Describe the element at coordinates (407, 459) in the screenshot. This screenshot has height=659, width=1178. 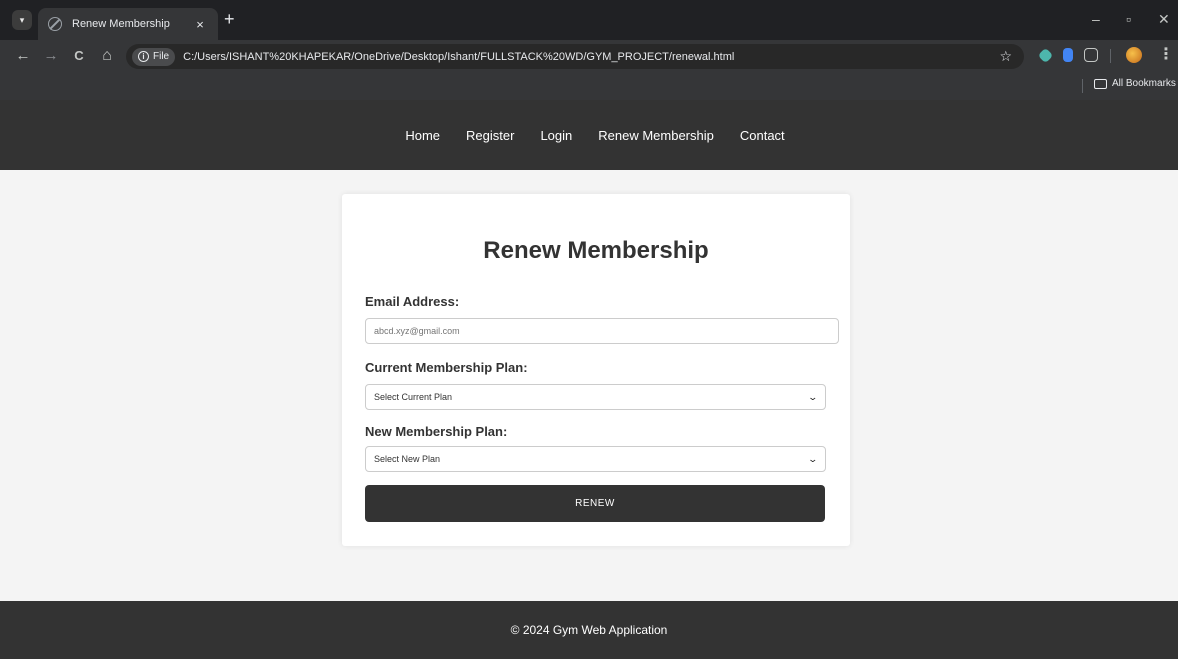
I see `new-plan-value: Select New Plan` at that location.